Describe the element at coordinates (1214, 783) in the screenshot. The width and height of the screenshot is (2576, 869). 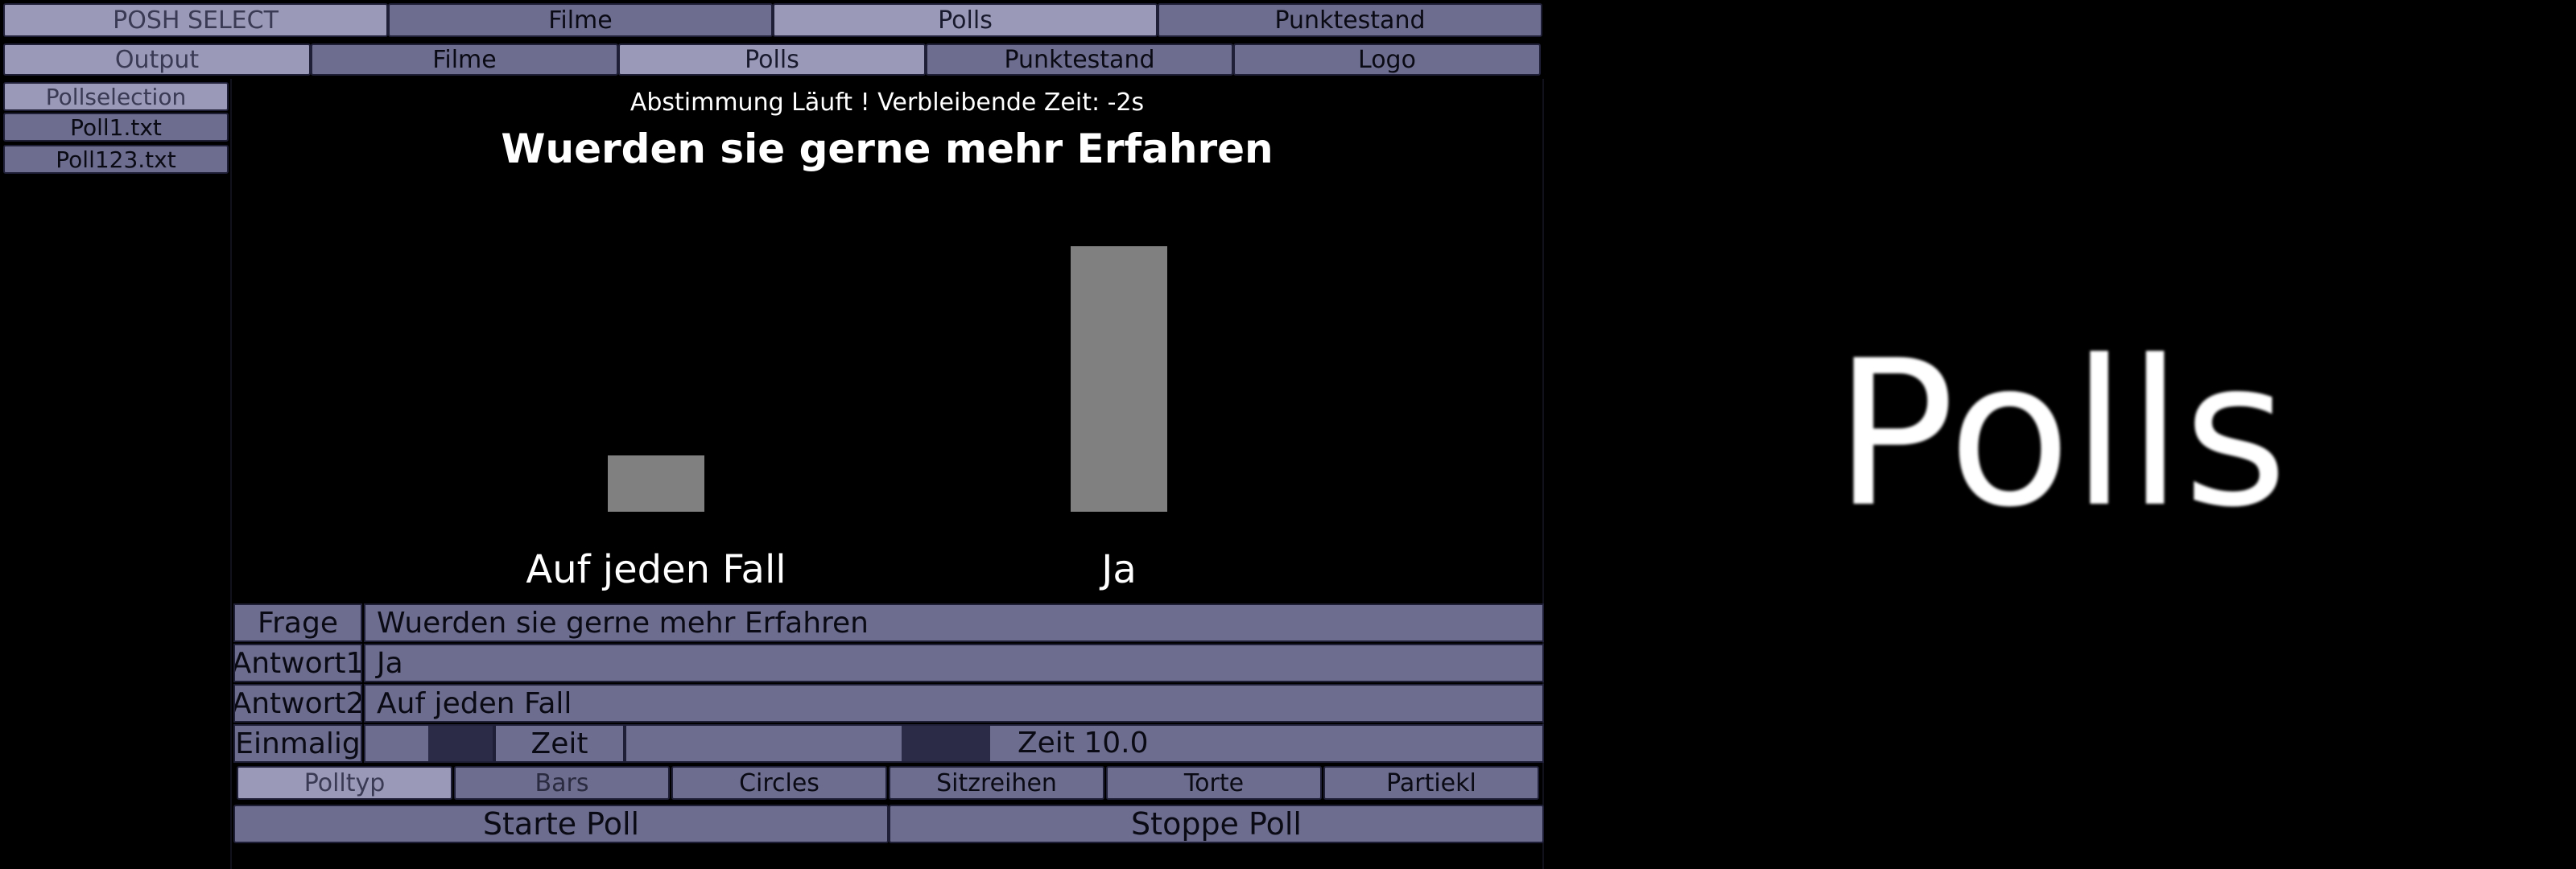
I see `polltyp-torte-button: Torte` at that location.